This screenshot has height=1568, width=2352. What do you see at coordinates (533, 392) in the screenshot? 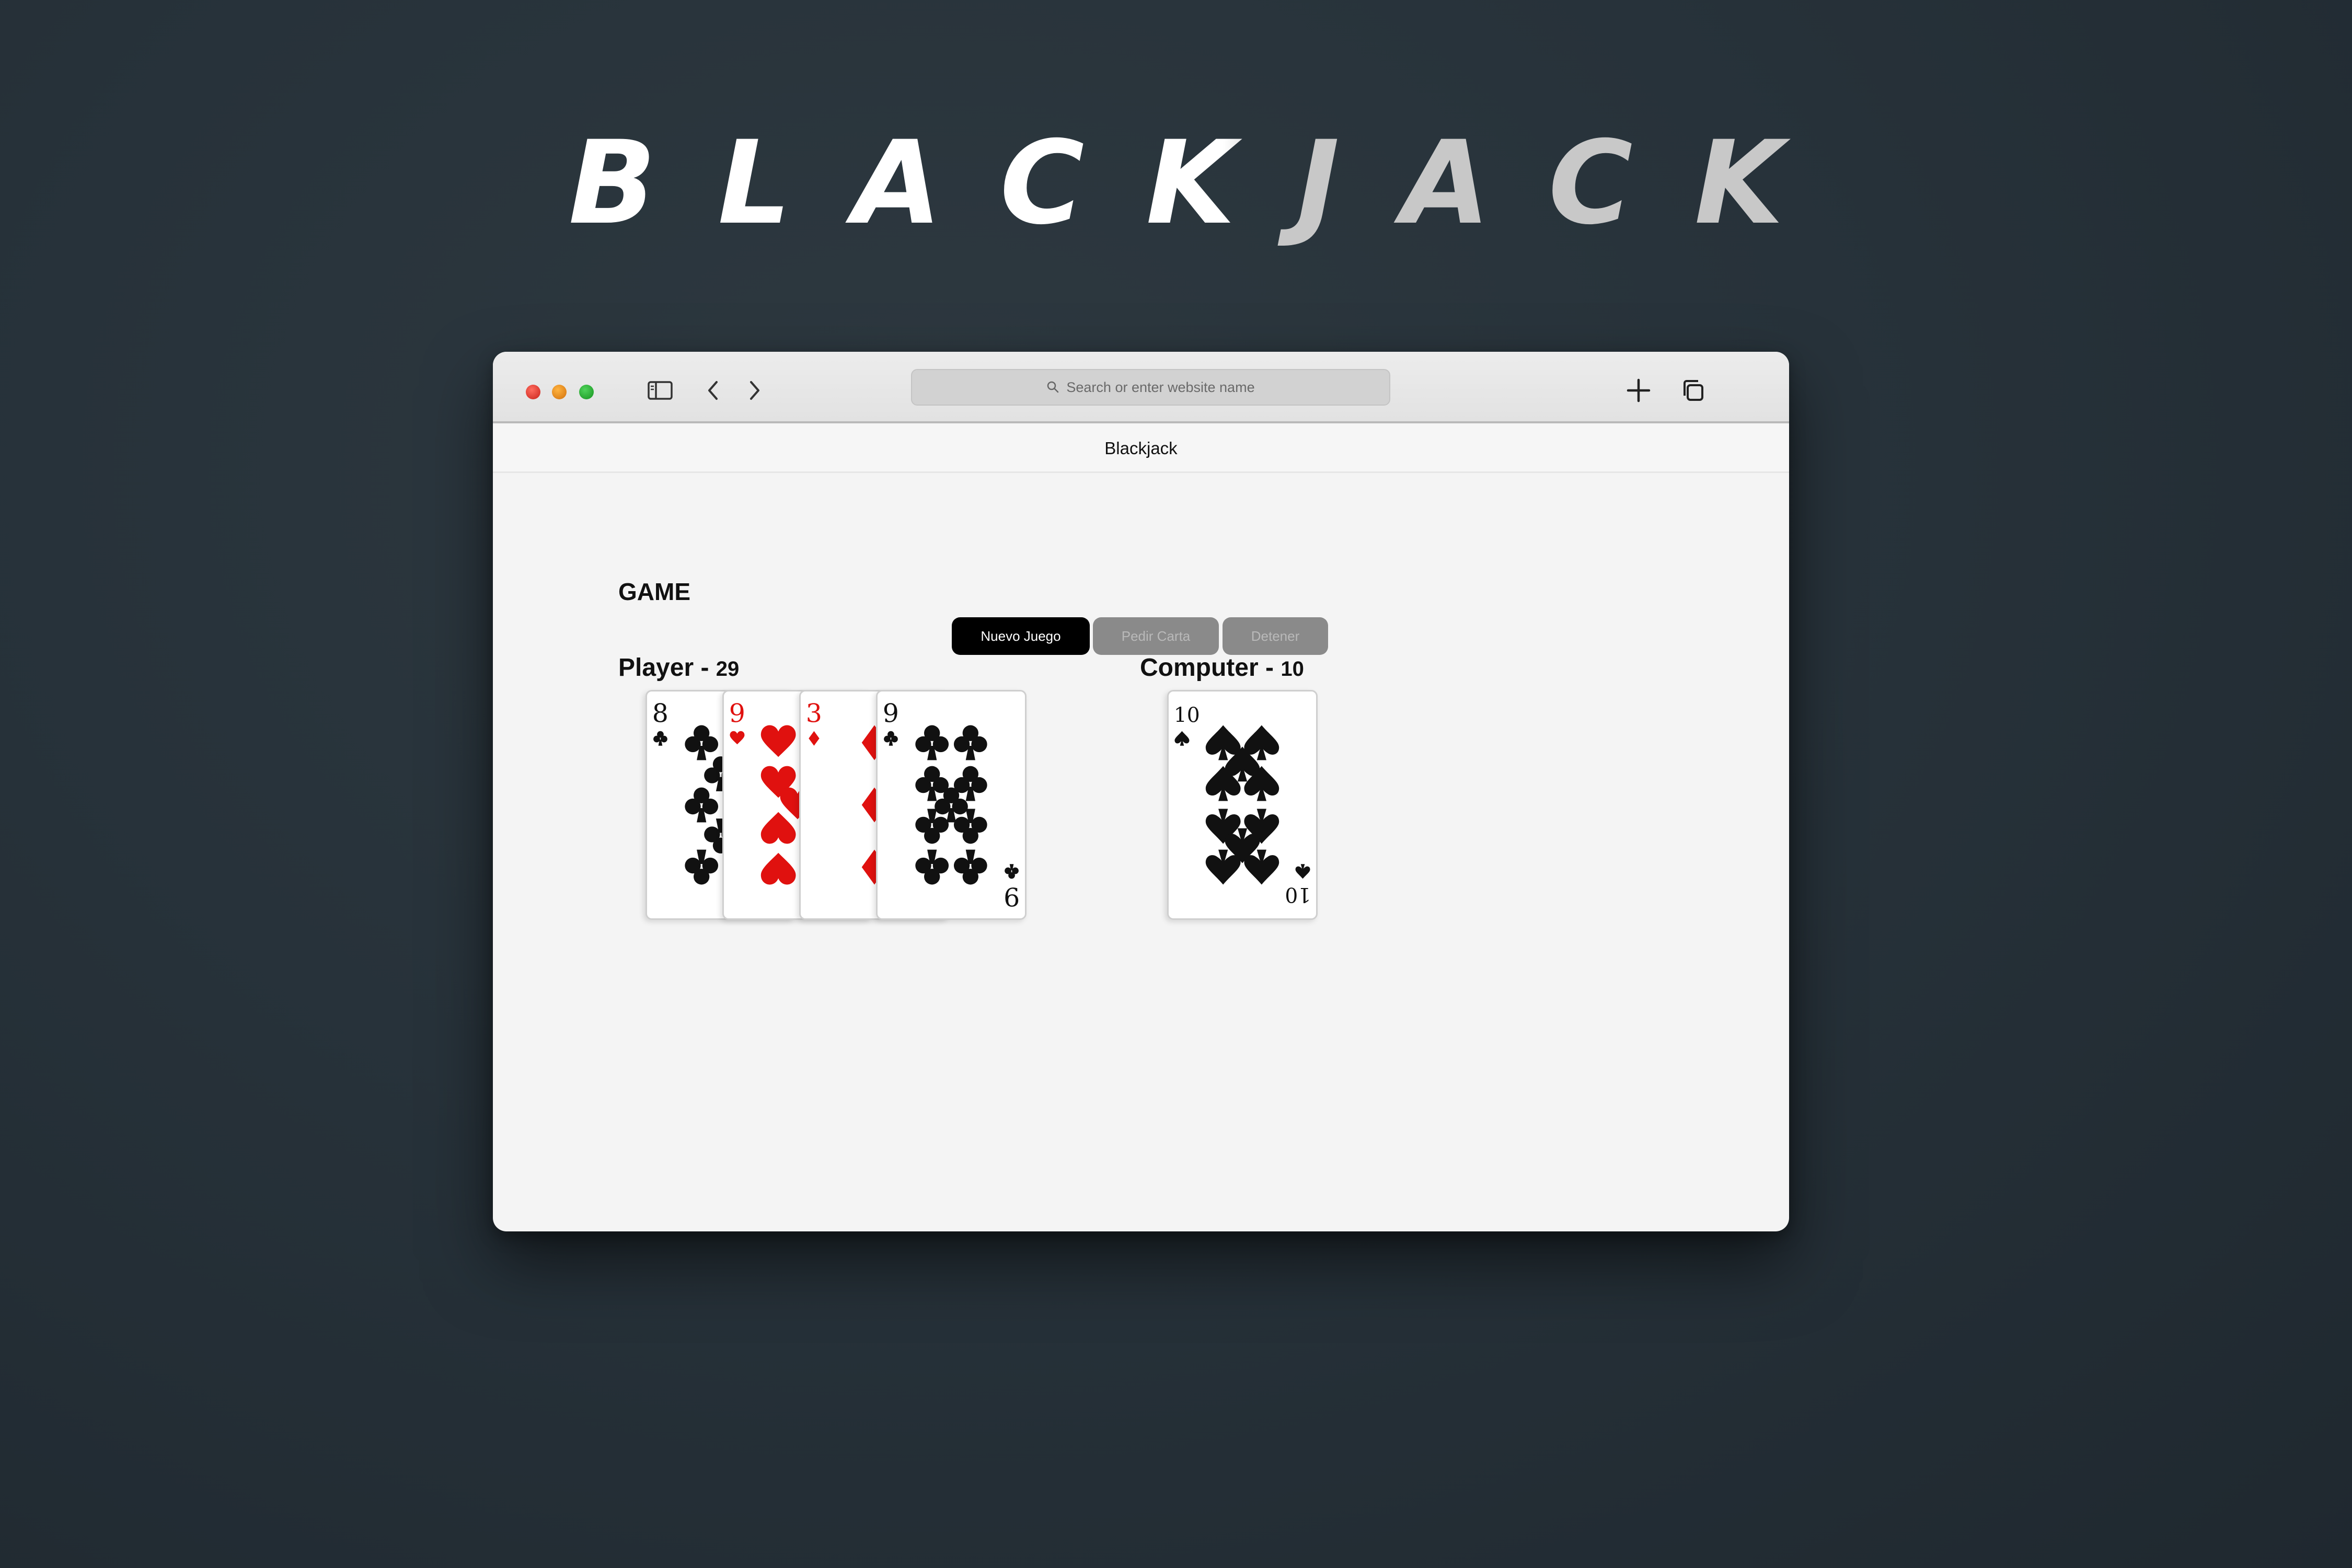
I see `close-window-button` at bounding box center [533, 392].